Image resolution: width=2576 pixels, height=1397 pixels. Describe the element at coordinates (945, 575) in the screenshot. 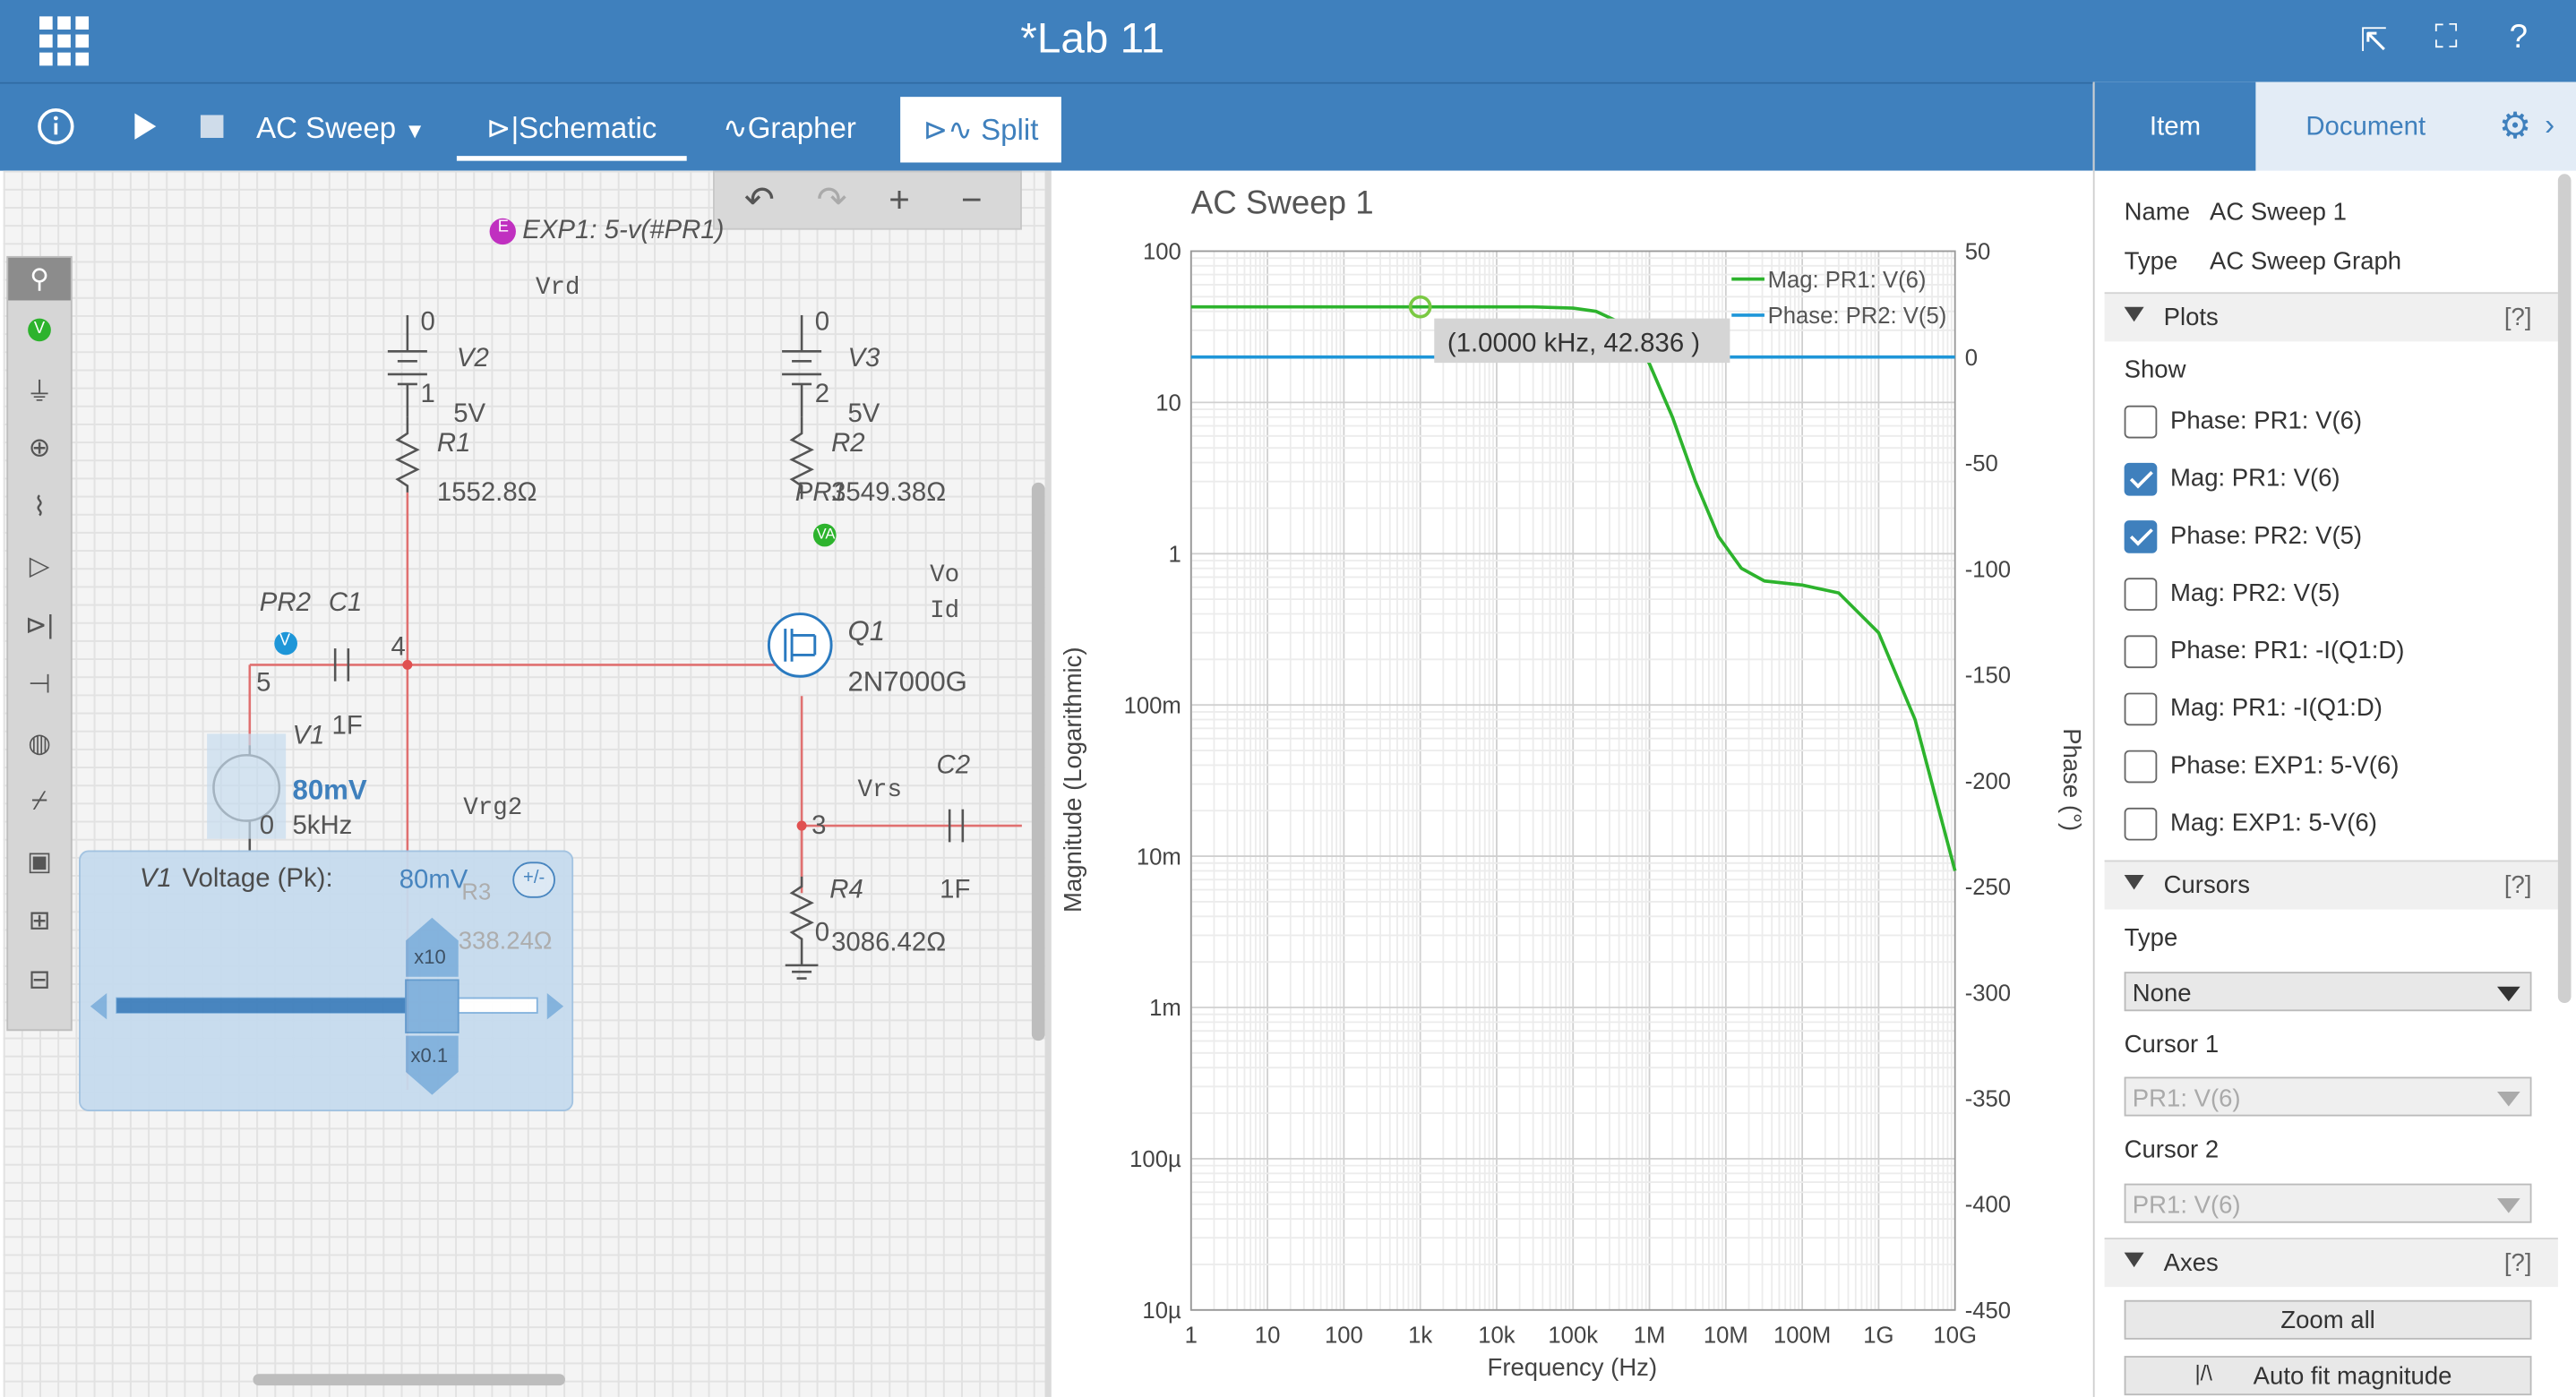

I see `net-label-vo: Vo` at that location.